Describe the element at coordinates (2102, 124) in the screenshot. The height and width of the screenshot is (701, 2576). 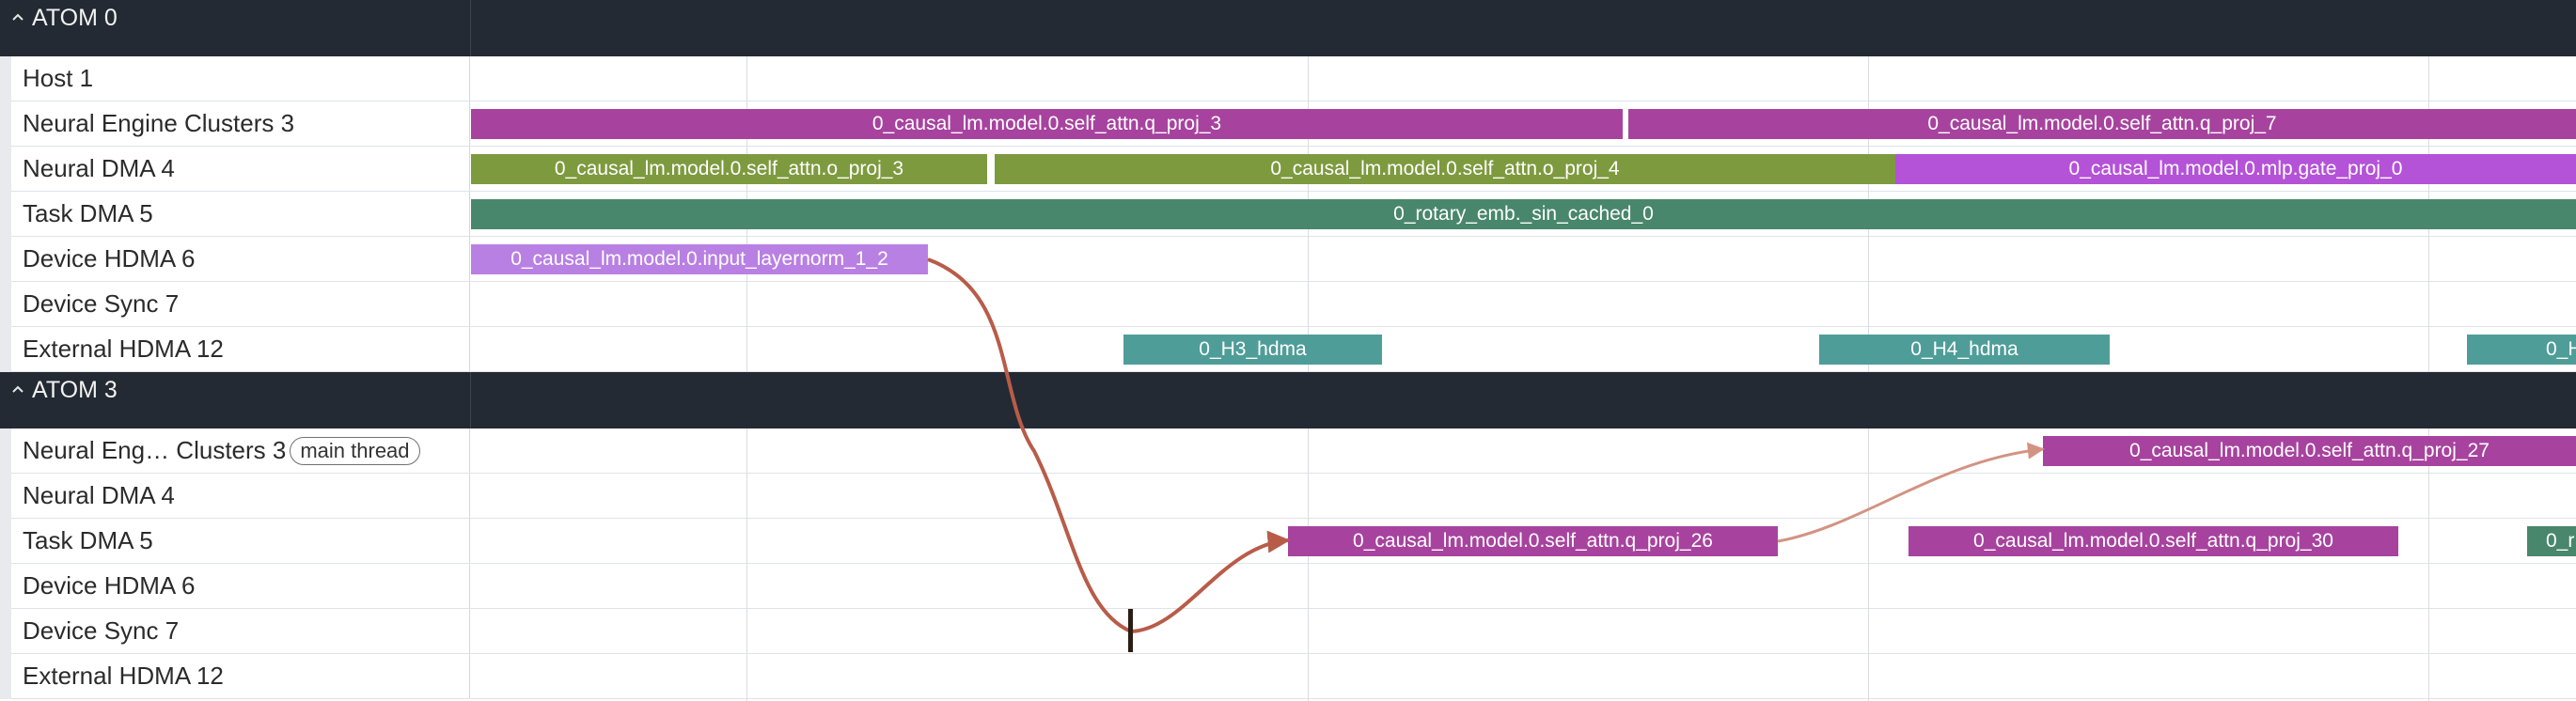
I see `trace-slice: 0_causal_lm.model.0.self_attn.q_proj_7` at that location.